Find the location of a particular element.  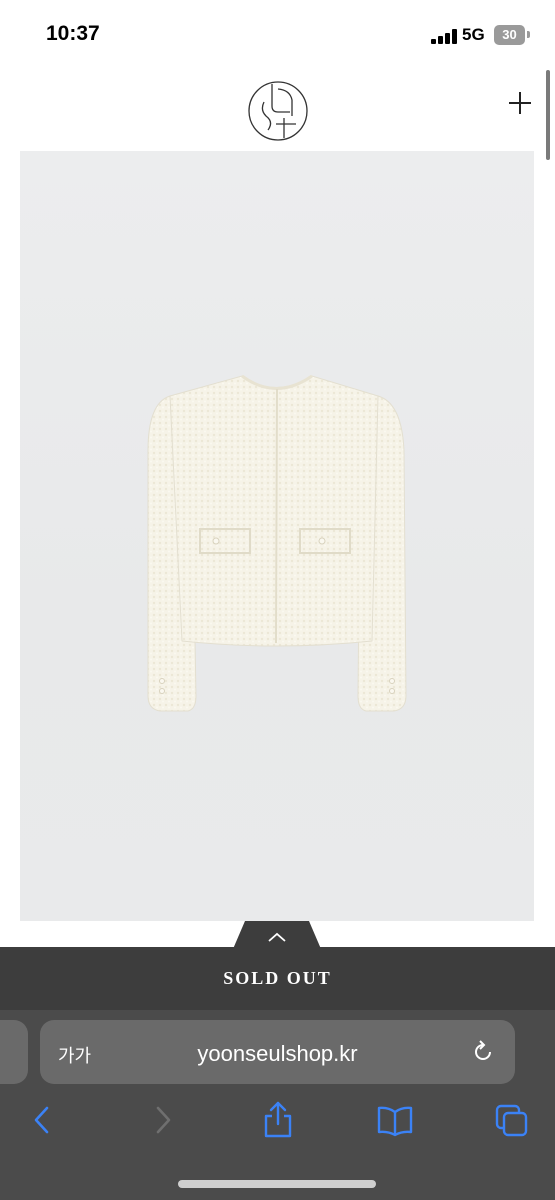

back-icon is located at coordinates (43, 1120).